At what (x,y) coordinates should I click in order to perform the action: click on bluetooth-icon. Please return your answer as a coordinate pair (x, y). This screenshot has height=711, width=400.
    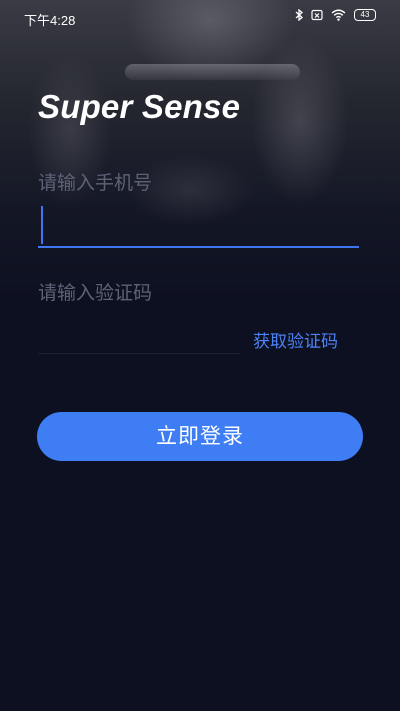
    Looking at the image, I should click on (299, 15).